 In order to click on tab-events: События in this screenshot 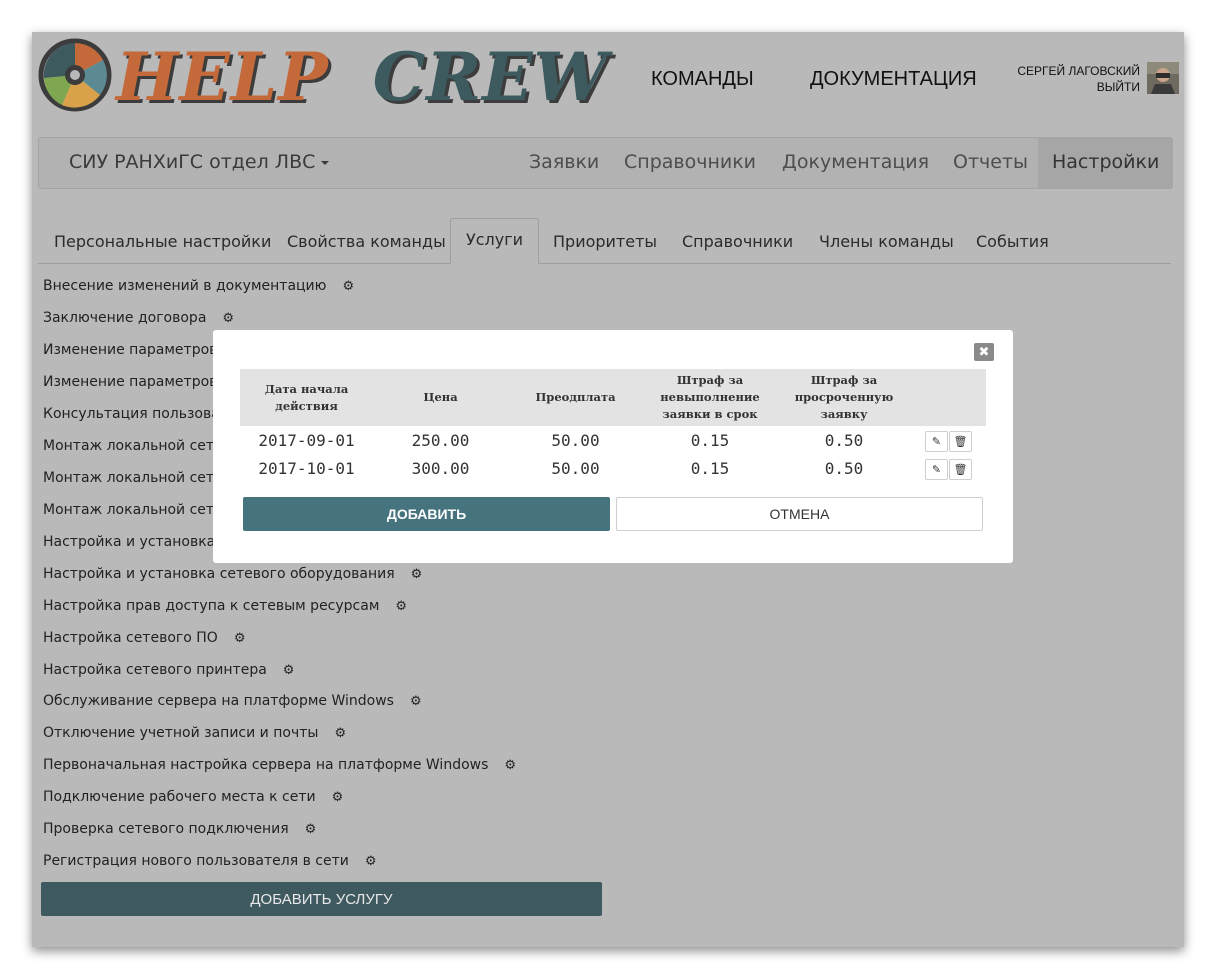, I will do `click(1012, 241)`.